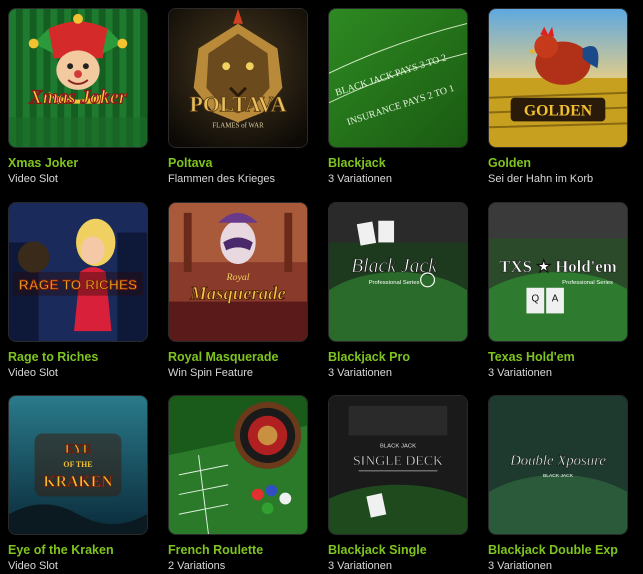 Image resolution: width=643 pixels, height=574 pixels. I want to click on xmas-joker-artwork: Xmas Joker, so click(78, 78).